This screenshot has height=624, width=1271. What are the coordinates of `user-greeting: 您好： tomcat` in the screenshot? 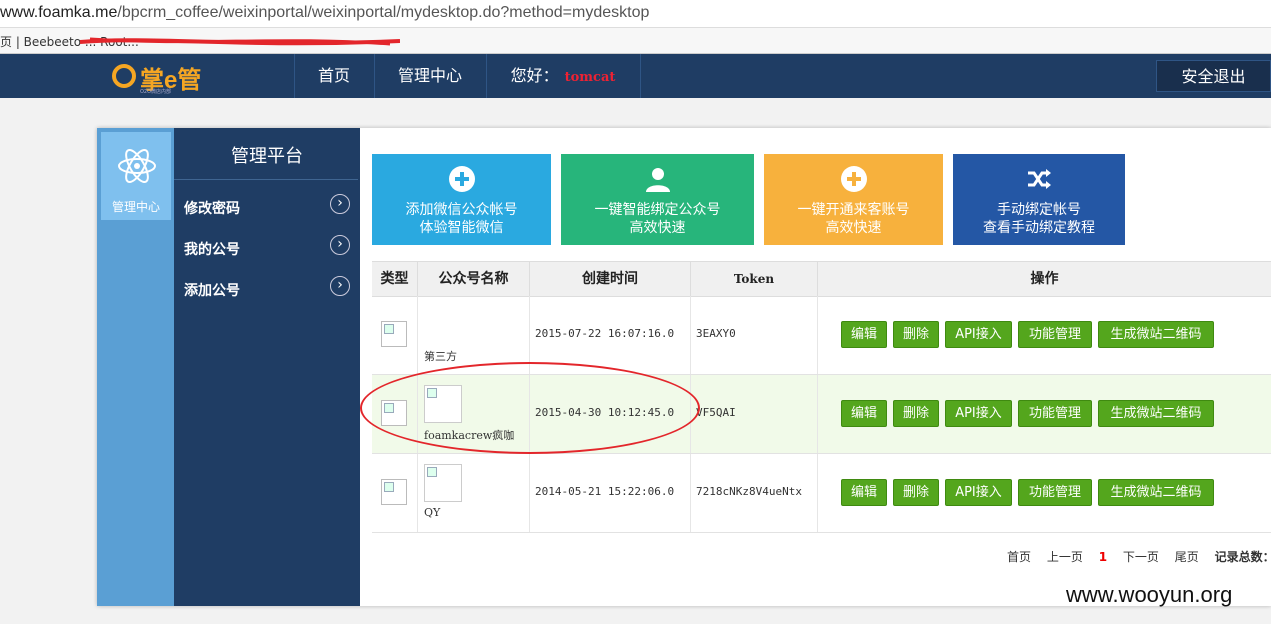 It's located at (563, 76).